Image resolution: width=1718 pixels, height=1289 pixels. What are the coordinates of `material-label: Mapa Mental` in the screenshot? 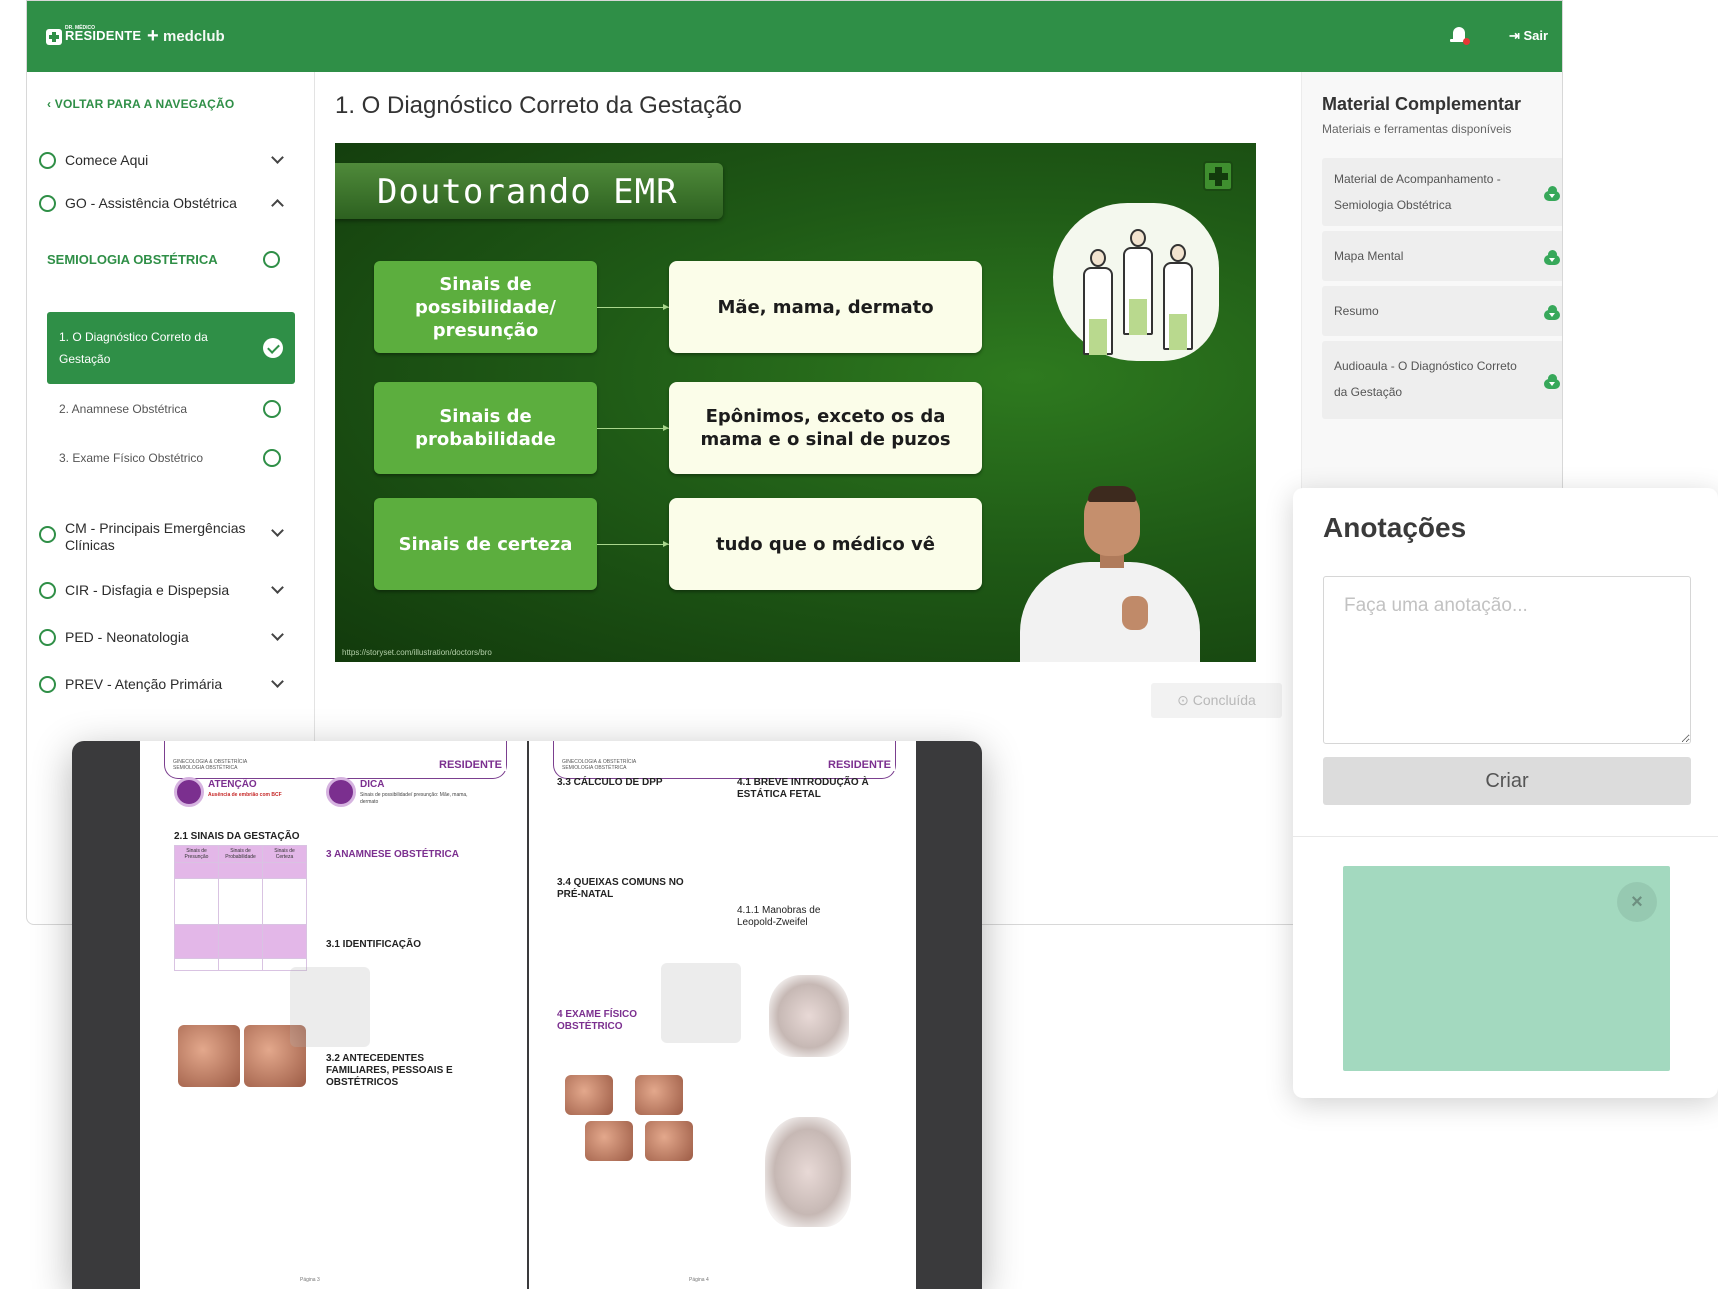 It's located at (1369, 256).